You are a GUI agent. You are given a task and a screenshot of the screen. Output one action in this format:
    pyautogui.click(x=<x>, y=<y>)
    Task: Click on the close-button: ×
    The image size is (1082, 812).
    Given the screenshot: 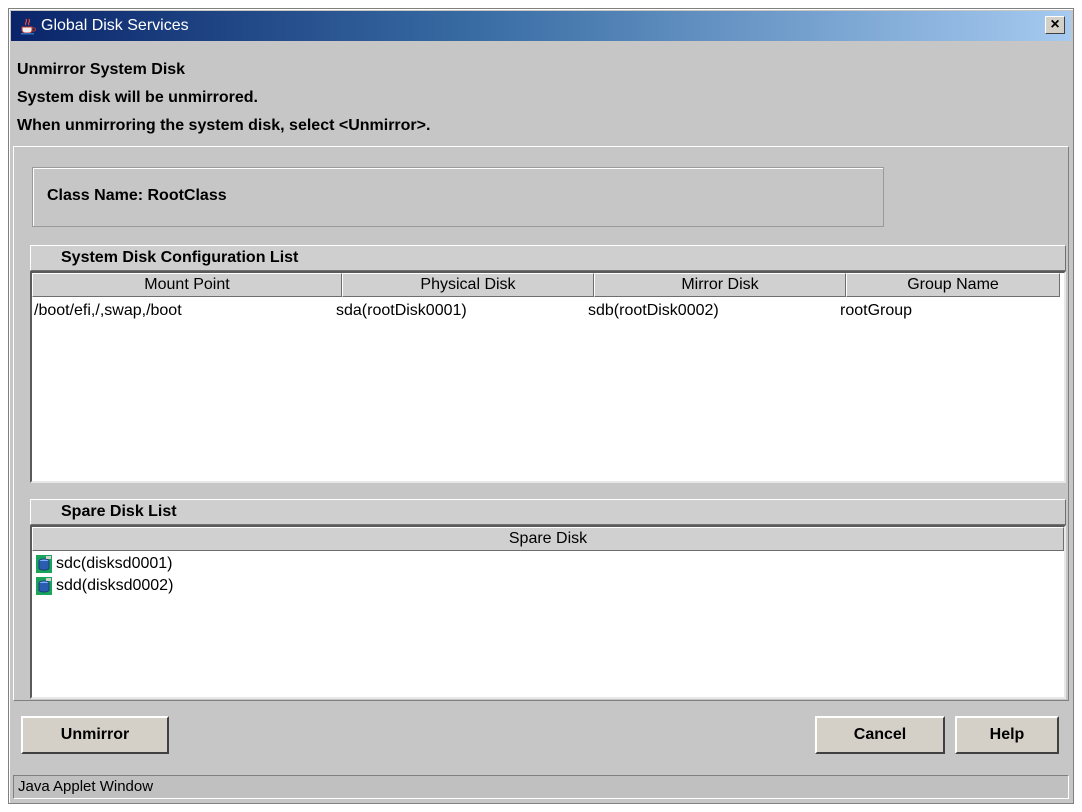 What is the action you would take?
    pyautogui.click(x=1055, y=25)
    